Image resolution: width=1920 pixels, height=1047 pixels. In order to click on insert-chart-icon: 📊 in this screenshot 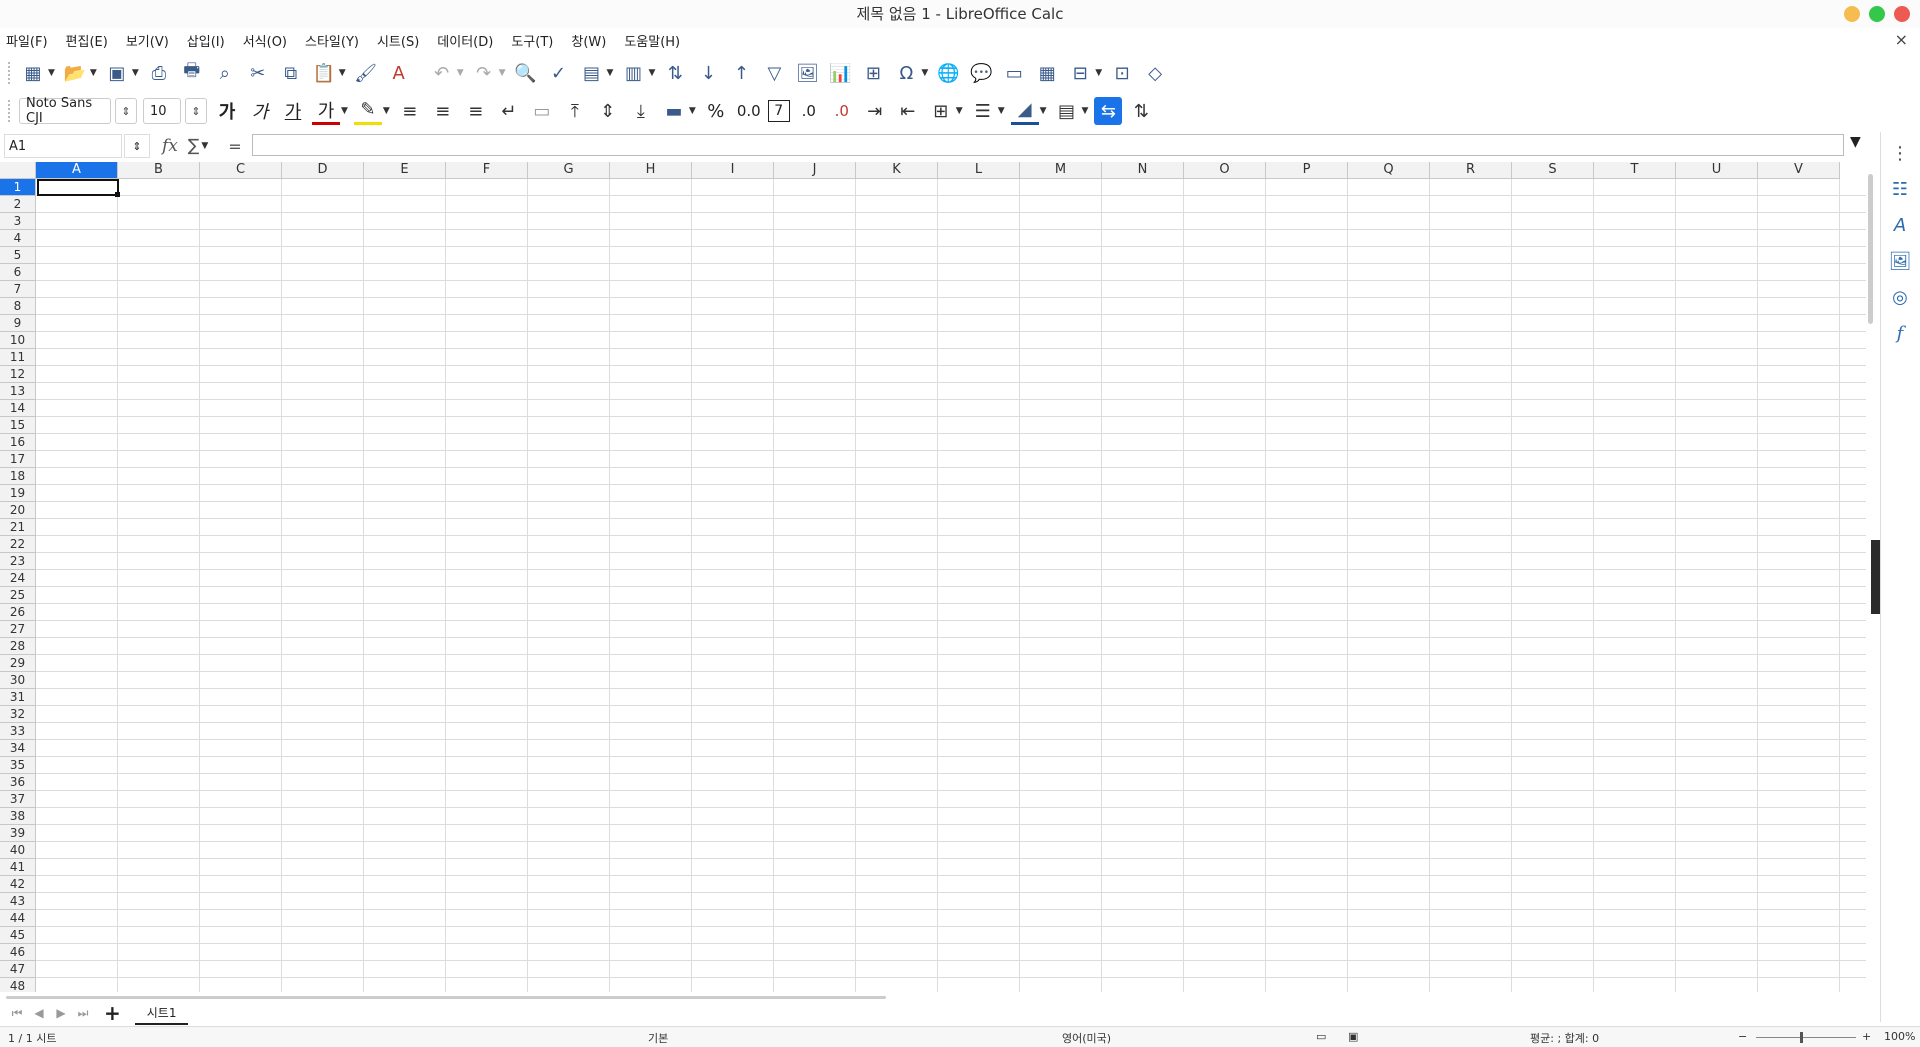, I will do `click(840, 73)`.